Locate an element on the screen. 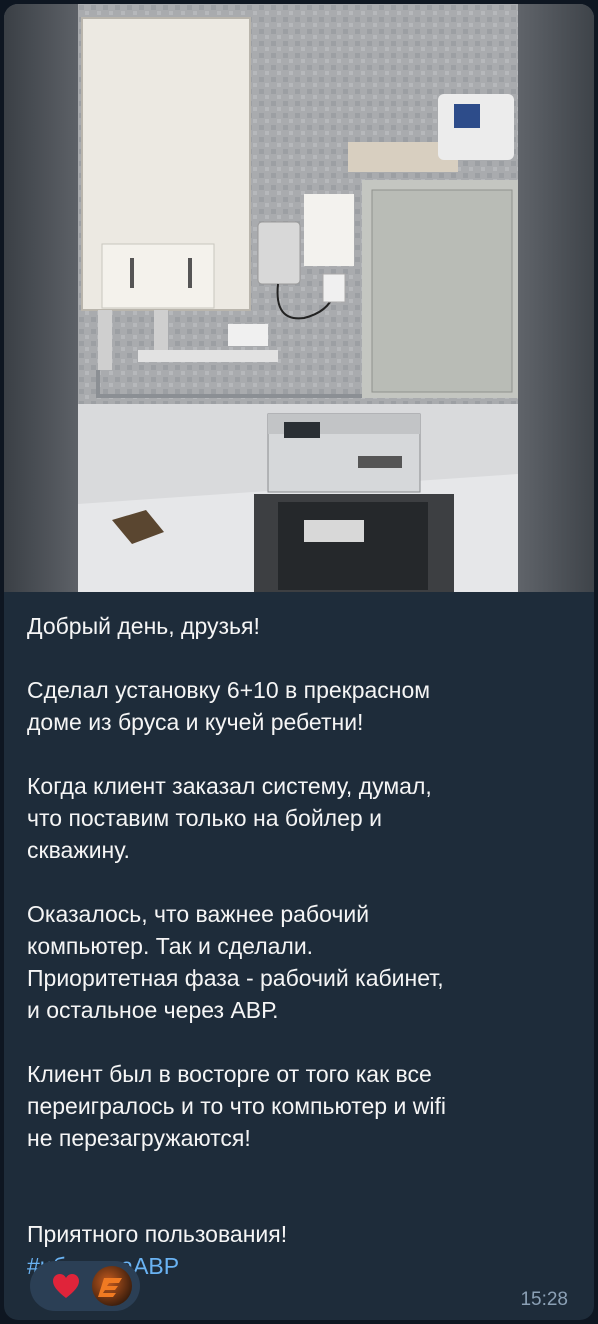 This screenshot has width=598, height=1324. photo-blur-right is located at coordinates (556, 298).